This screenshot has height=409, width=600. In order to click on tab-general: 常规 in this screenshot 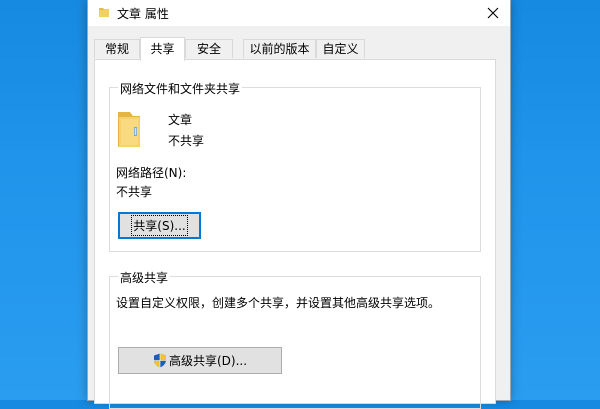, I will do `click(117, 48)`.